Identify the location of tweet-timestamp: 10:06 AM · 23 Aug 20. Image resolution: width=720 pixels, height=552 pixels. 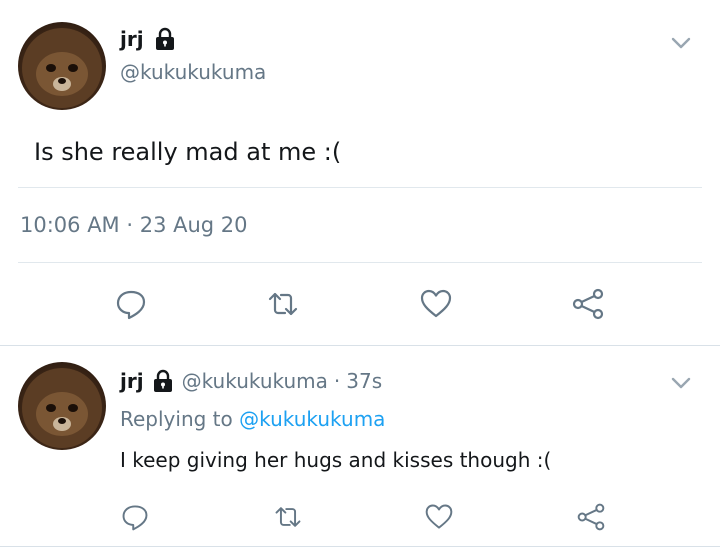
(134, 225).